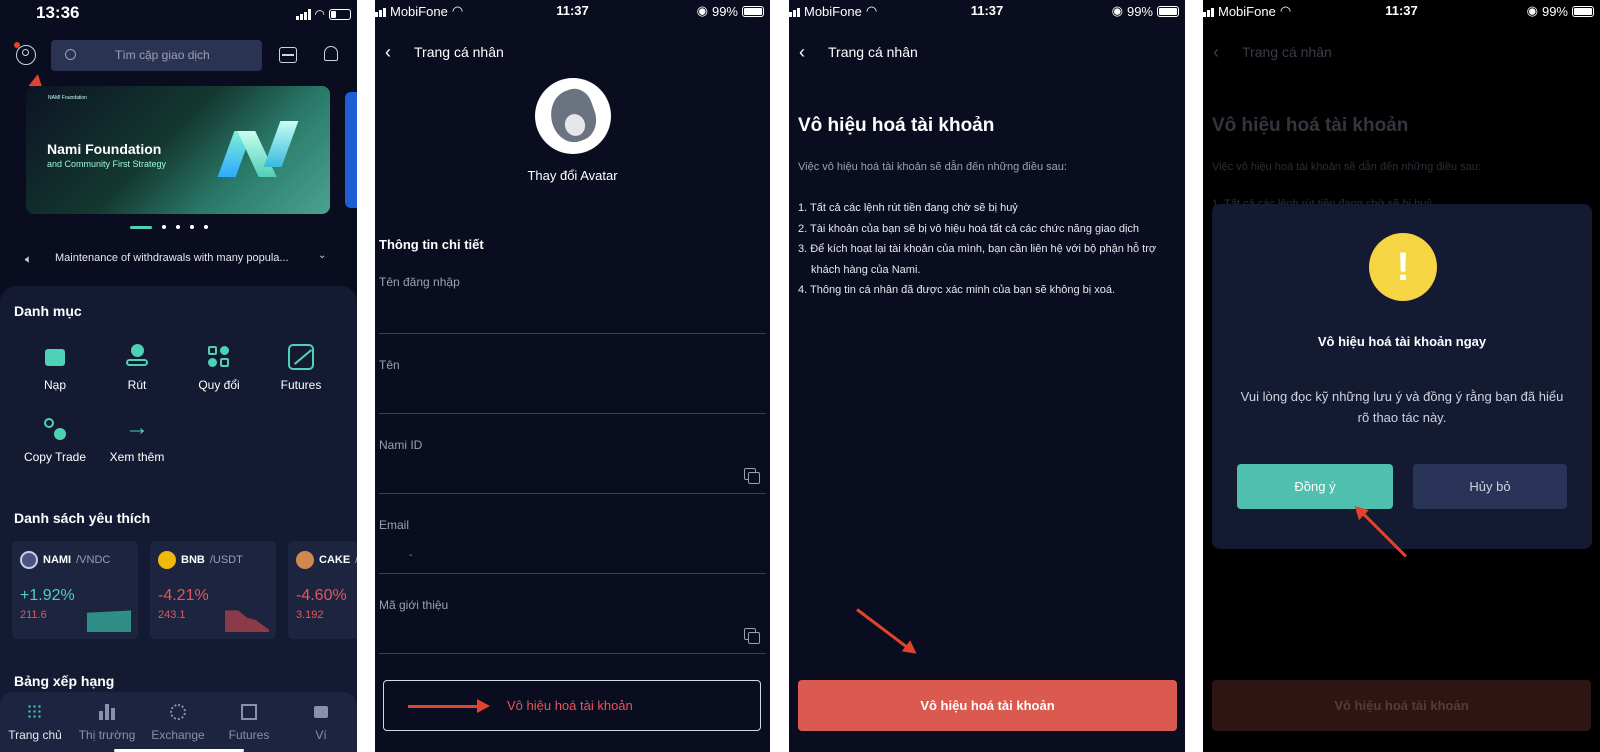  What do you see at coordinates (178, 712) in the screenshot?
I see `exchange-icon` at bounding box center [178, 712].